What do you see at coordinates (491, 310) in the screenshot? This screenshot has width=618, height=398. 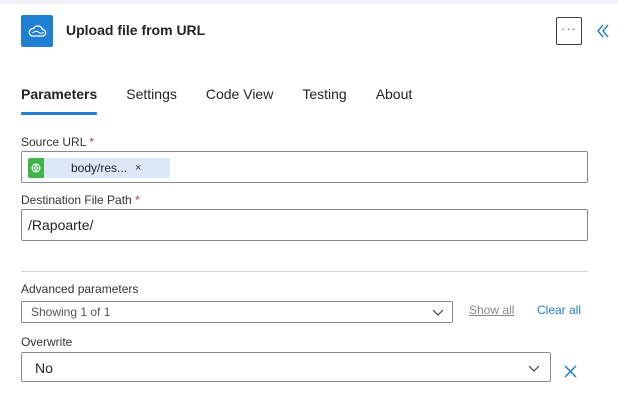 I see `show-all-link: Show all` at bounding box center [491, 310].